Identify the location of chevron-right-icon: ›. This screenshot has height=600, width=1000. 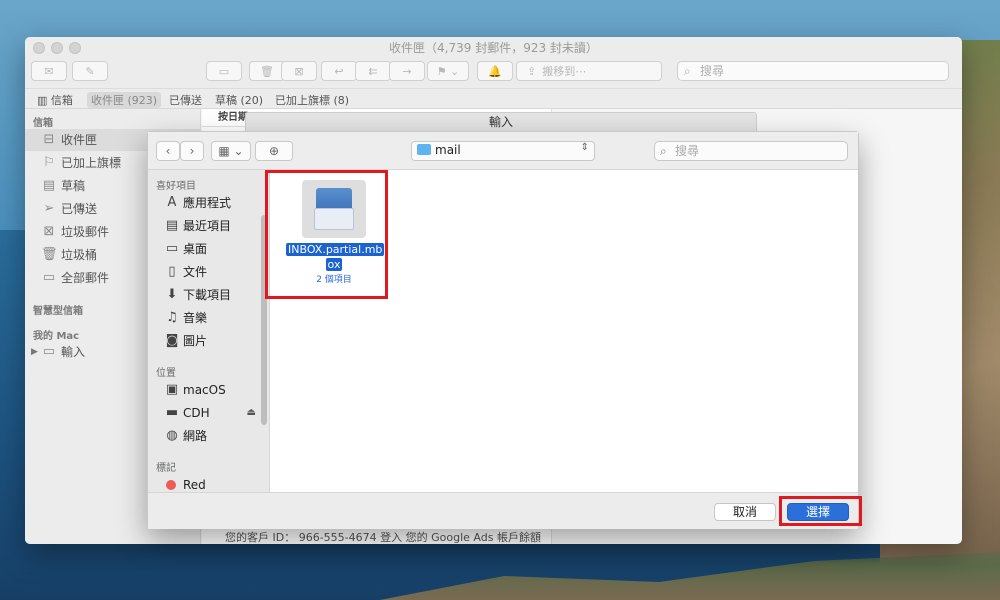
(192, 151).